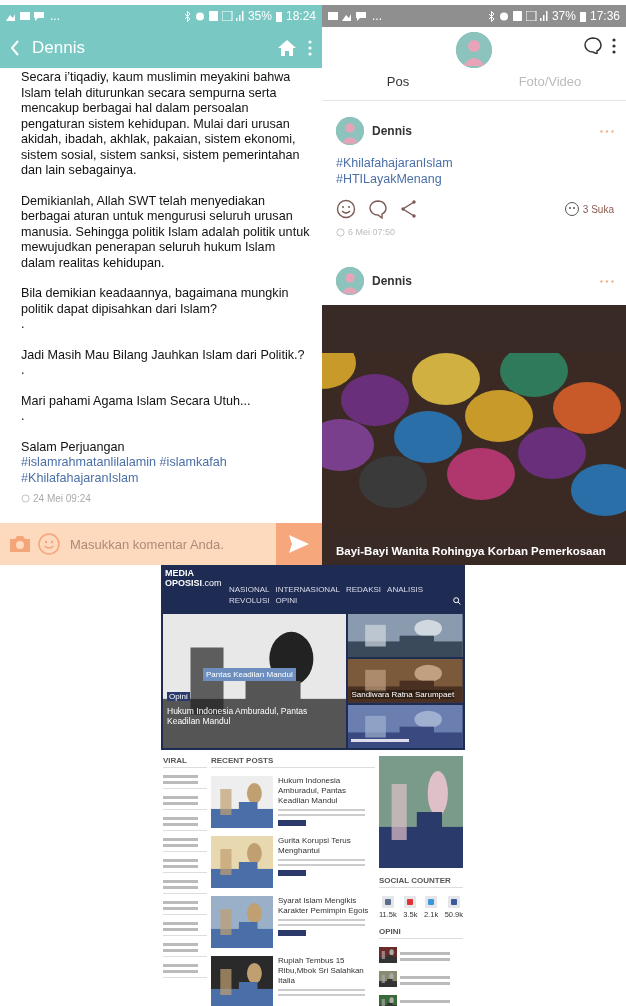  I want to click on nav-link: OPINI, so click(286, 600).